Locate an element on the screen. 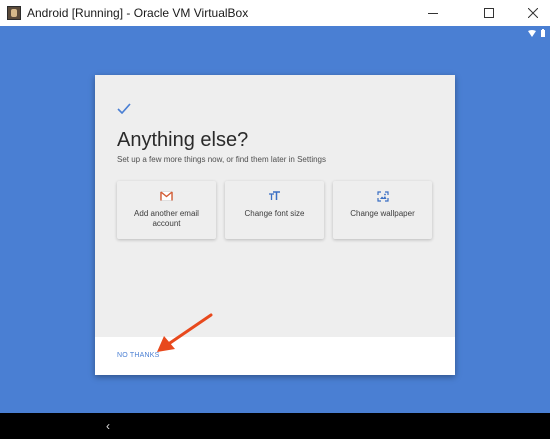 The width and height of the screenshot is (550, 439). font-size-icon is located at coordinates (274, 195).